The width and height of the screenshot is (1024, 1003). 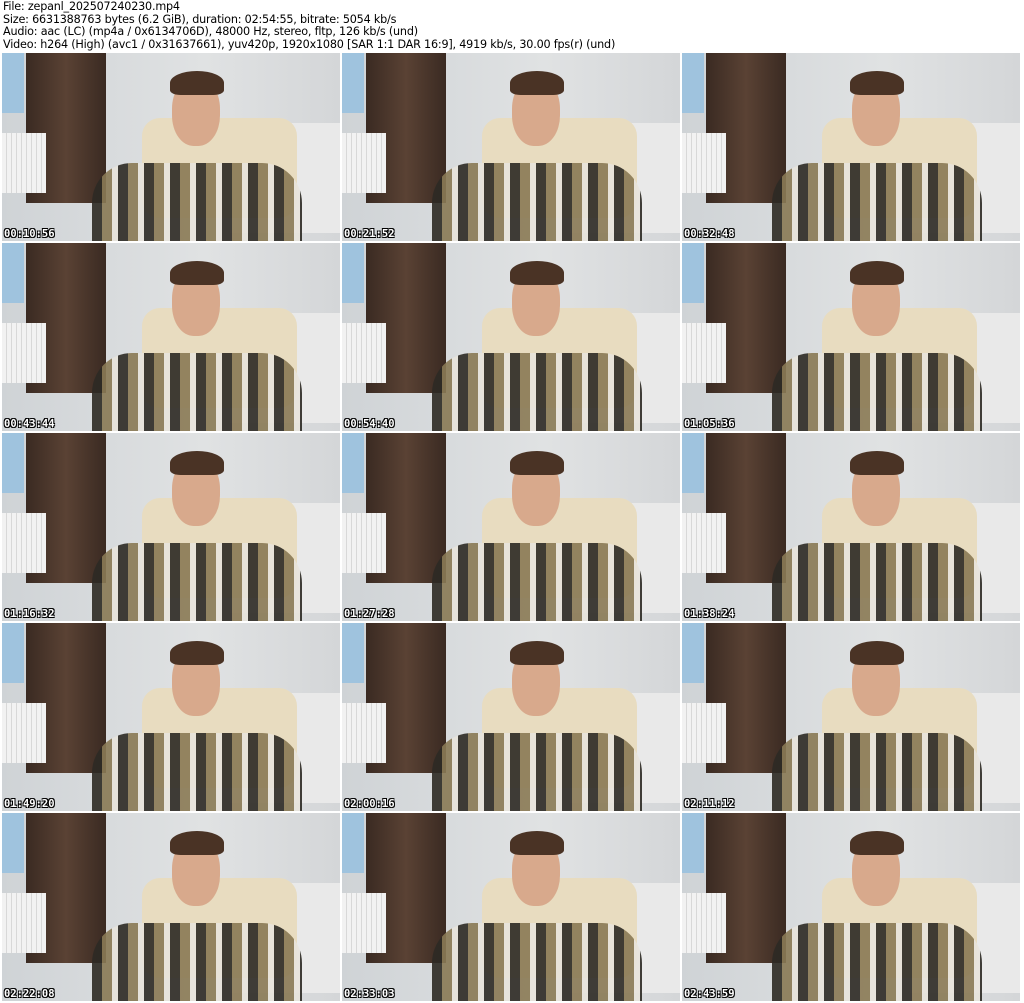 What do you see at coordinates (171, 717) in the screenshot?
I see `video-thumbnail: 01:49:20` at bounding box center [171, 717].